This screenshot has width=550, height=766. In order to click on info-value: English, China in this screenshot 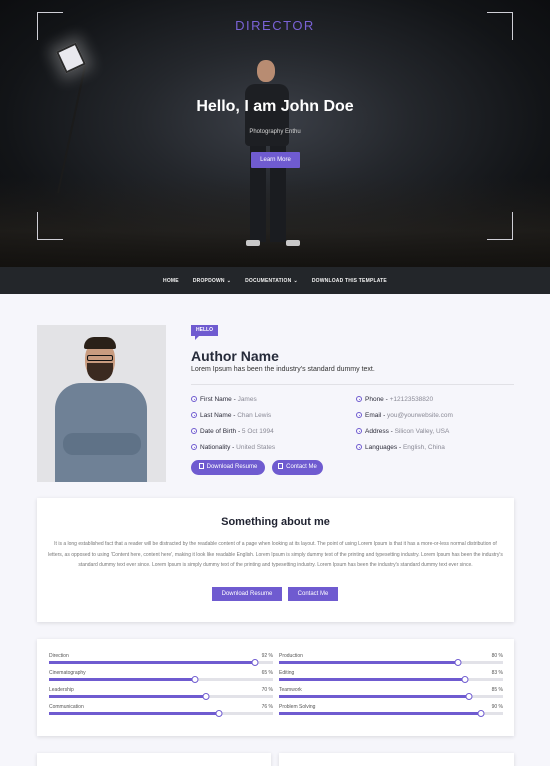, I will do `click(423, 447)`.